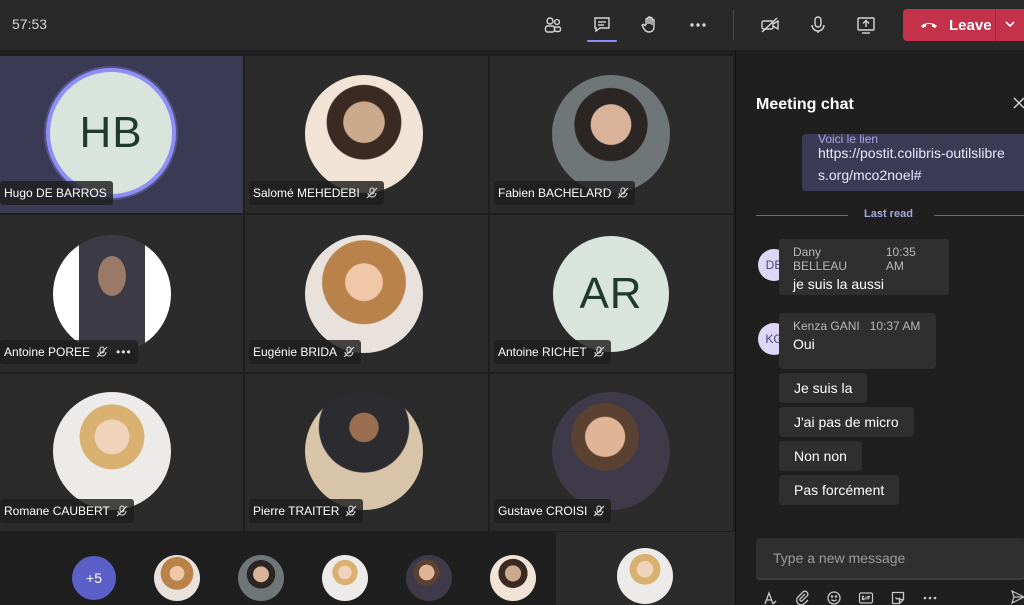 The height and width of the screenshot is (605, 1024). I want to click on compose-placeholder: Type a new message, so click(839, 558).